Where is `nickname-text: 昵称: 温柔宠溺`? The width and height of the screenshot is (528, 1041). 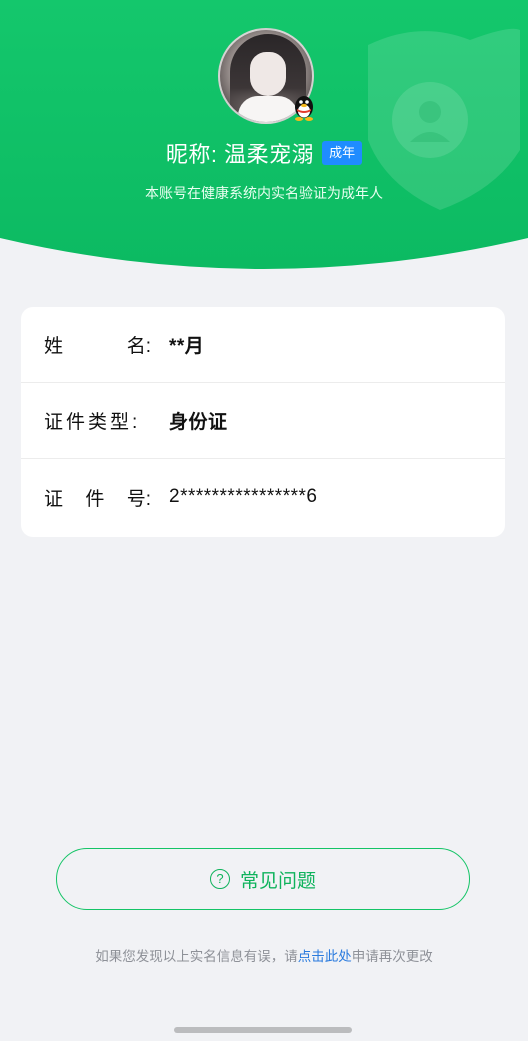 nickname-text: 昵称: 温柔宠溺 is located at coordinates (240, 153).